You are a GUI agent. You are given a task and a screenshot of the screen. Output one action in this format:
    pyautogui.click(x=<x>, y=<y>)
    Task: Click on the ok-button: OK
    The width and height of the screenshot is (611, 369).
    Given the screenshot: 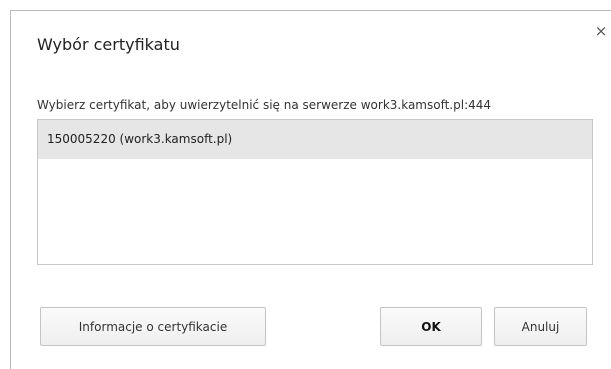 What is the action you would take?
    pyautogui.click(x=431, y=326)
    